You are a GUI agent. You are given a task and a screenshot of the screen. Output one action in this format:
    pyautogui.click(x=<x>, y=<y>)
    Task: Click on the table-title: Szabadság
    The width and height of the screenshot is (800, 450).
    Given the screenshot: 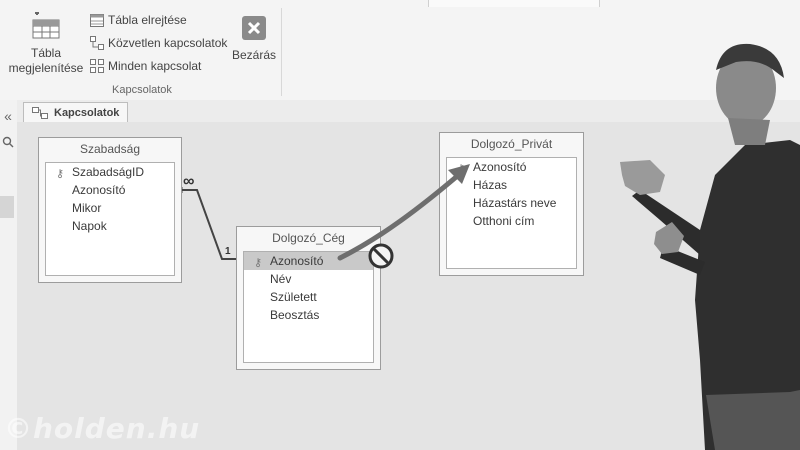 What is the action you would take?
    pyautogui.click(x=110, y=149)
    